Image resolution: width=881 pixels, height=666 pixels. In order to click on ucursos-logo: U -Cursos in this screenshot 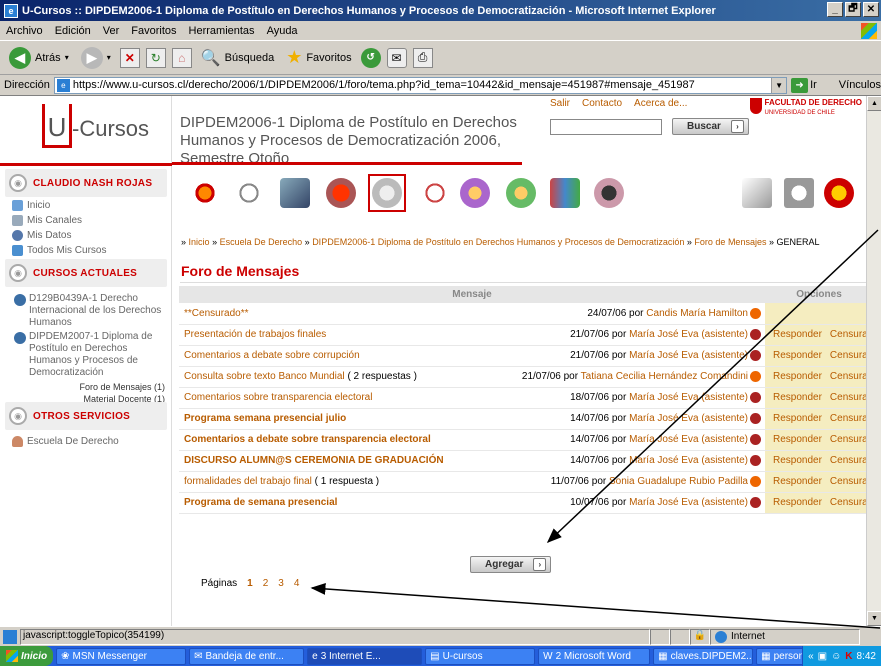, I will do `click(88, 129)`.